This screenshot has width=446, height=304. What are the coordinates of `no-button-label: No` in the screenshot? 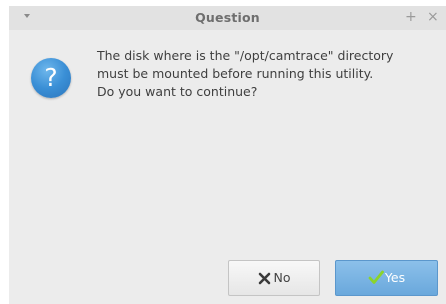 It's located at (282, 277).